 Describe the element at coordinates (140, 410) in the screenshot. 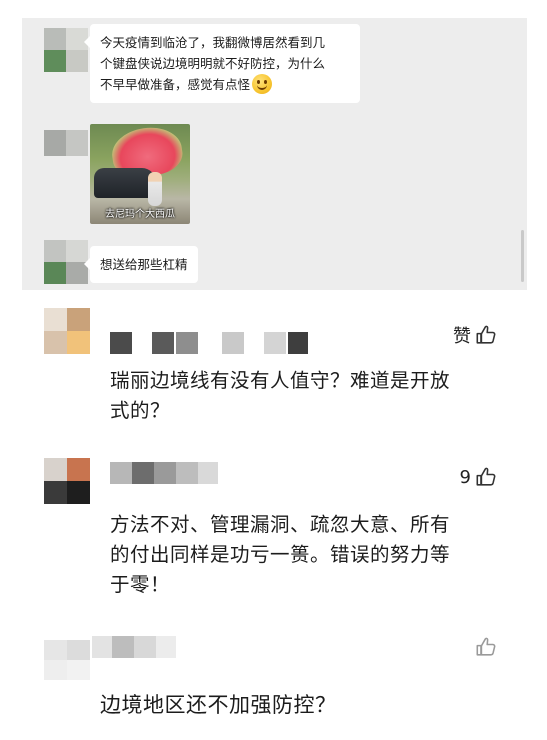

I see `comment-line: 式的？` at that location.